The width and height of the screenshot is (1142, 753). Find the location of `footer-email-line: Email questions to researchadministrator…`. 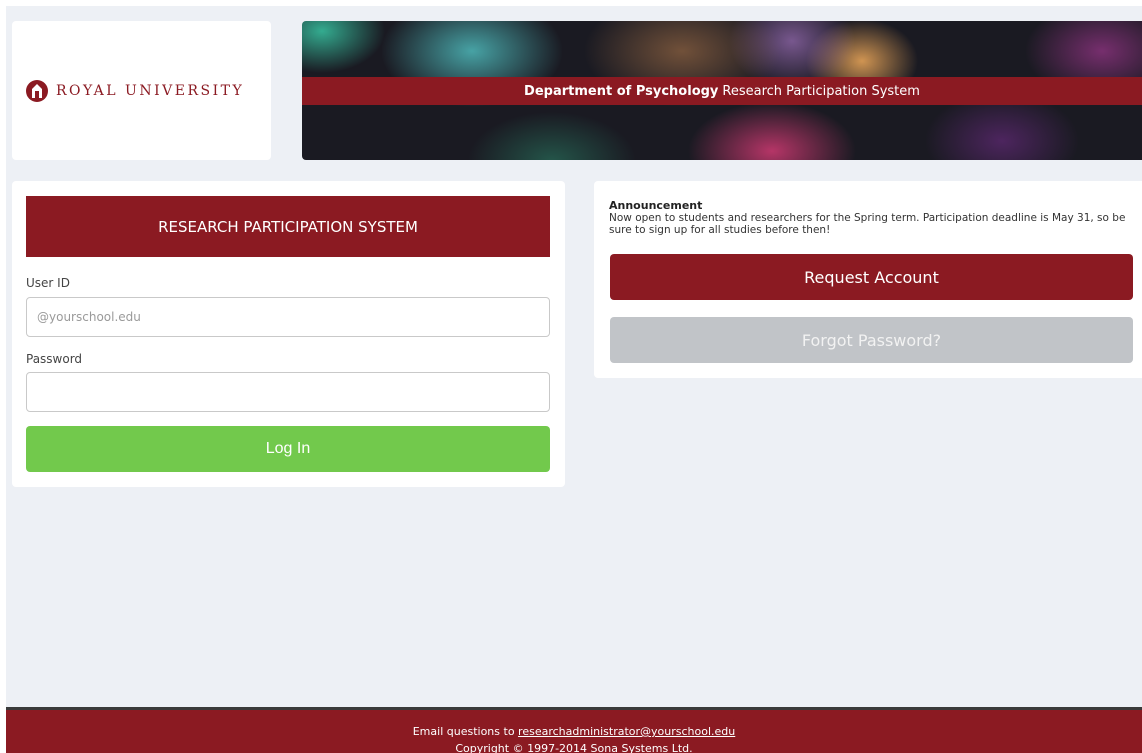

footer-email-line: Email questions to researchadministrator… is located at coordinates (574, 731).